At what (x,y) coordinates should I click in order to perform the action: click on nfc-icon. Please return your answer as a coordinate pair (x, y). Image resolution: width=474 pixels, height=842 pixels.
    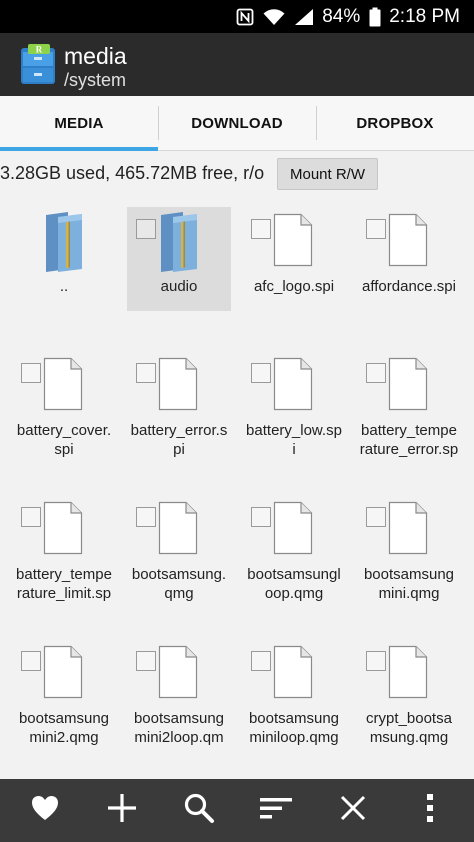
    Looking at the image, I should click on (245, 17).